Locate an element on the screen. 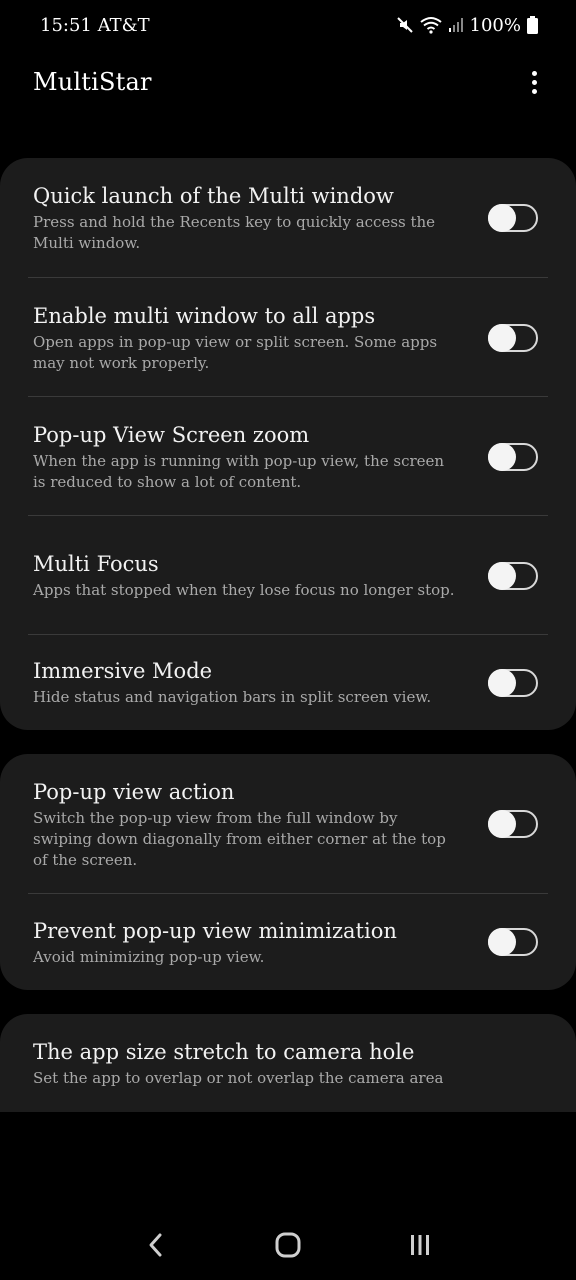 This screenshot has width=576, height=1280. mute-icon is located at coordinates (405, 25).